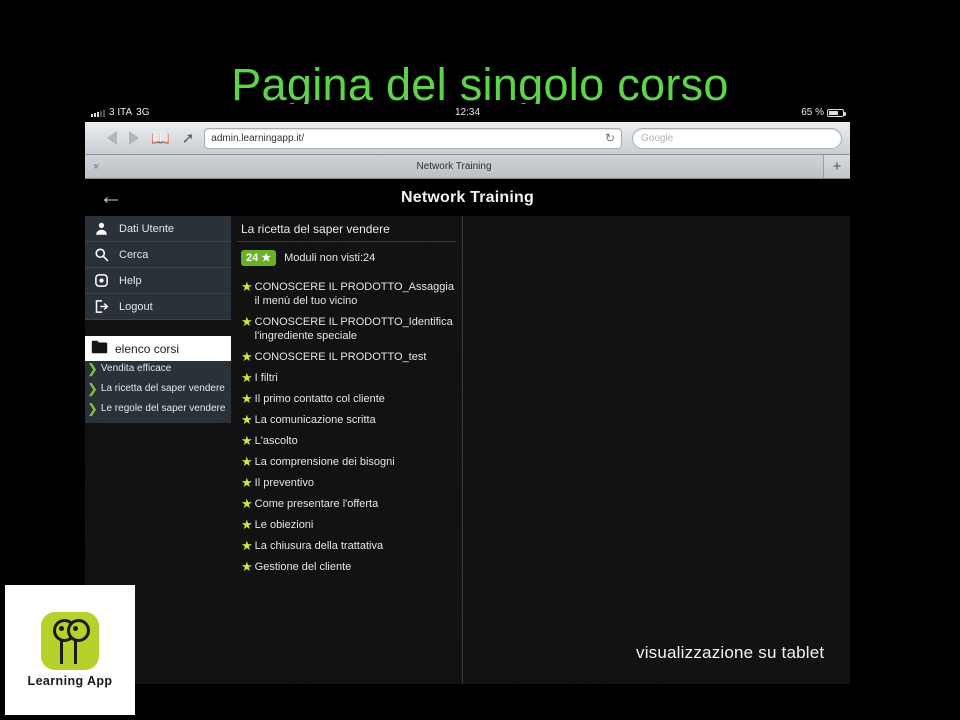 Image resolution: width=960 pixels, height=720 pixels. Describe the element at coordinates (413, 138) in the screenshot. I see `url-input: admin.learningapp.it/ ↻` at that location.